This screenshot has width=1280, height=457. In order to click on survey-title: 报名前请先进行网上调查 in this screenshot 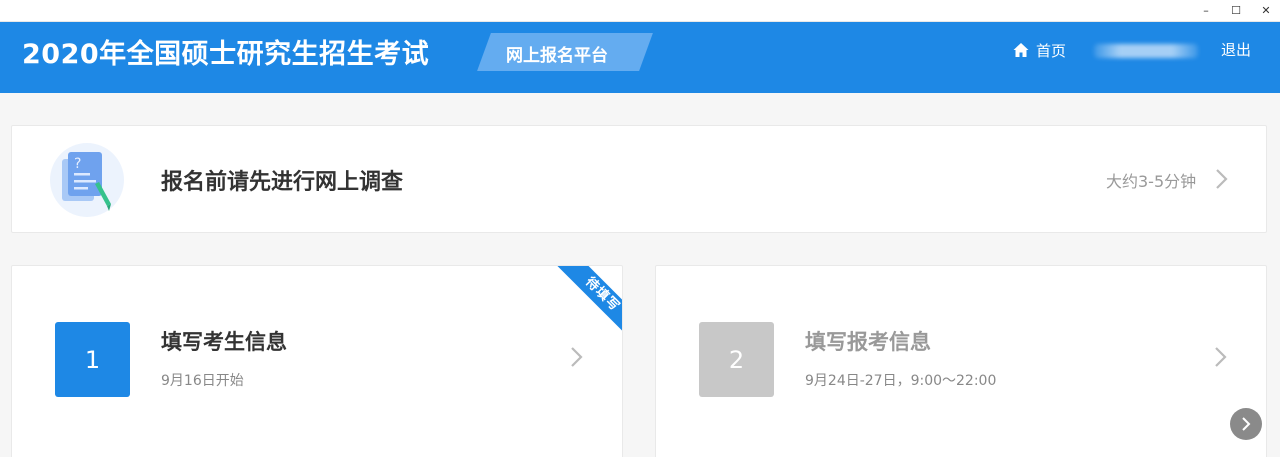, I will do `click(282, 182)`.